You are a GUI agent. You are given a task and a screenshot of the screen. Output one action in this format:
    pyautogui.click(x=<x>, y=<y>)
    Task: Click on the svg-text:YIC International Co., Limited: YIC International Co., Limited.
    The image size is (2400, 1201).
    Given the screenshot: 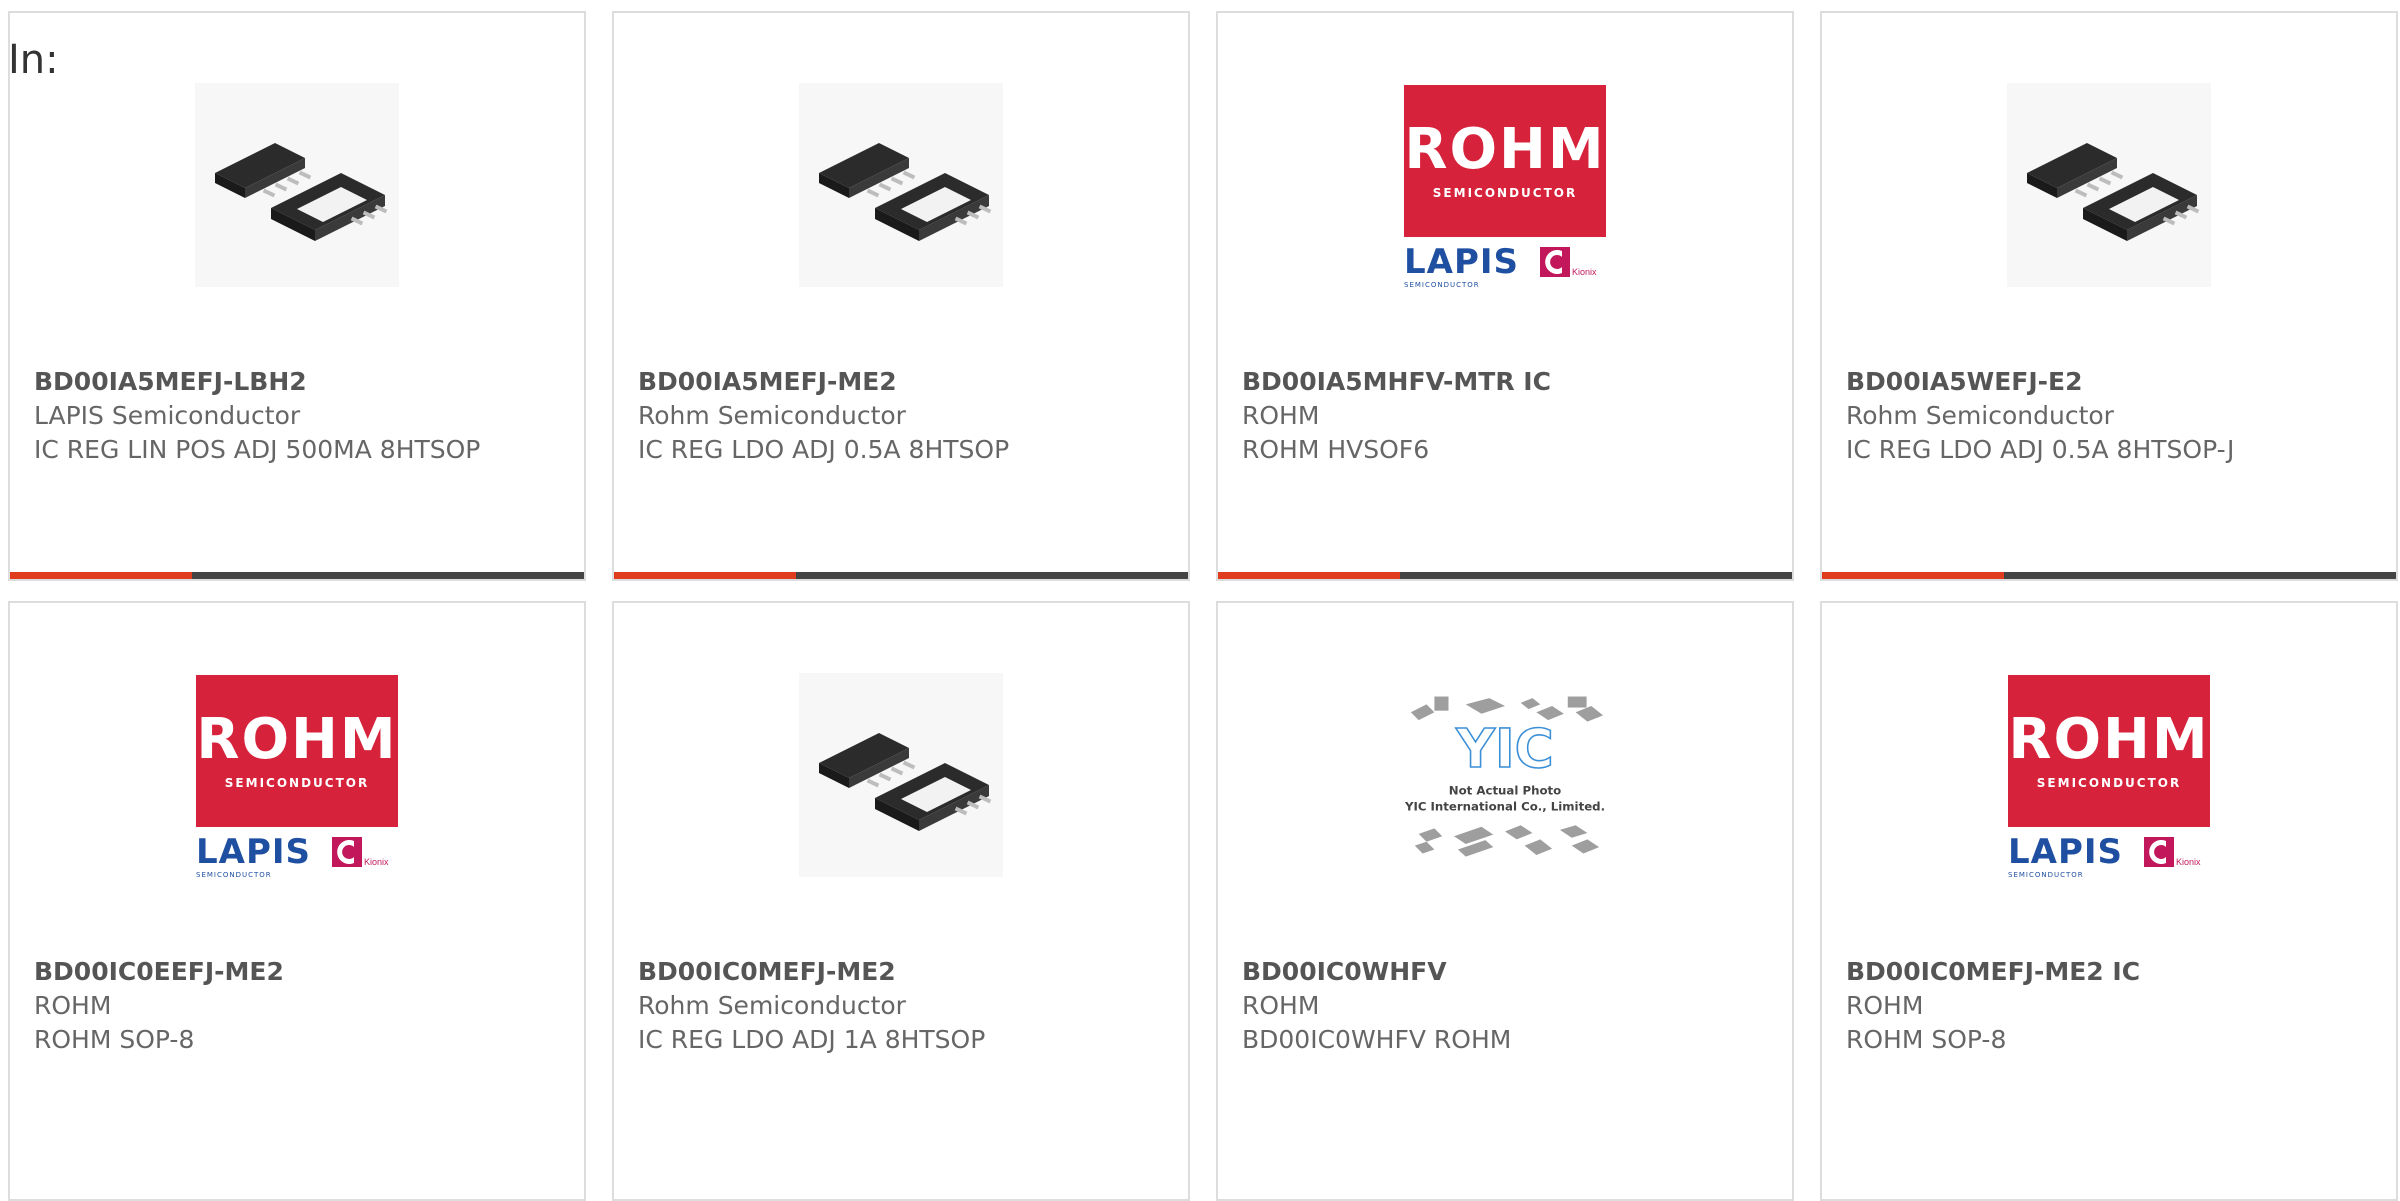 What is the action you would take?
    pyautogui.click(x=1504, y=806)
    